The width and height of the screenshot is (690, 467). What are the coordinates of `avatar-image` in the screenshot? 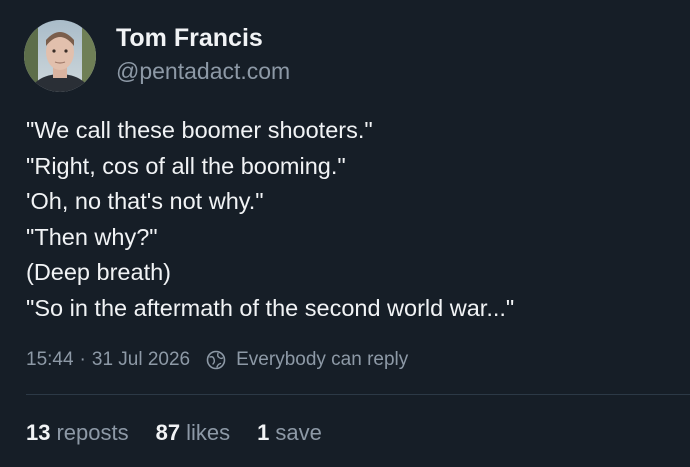 It's located at (60, 56).